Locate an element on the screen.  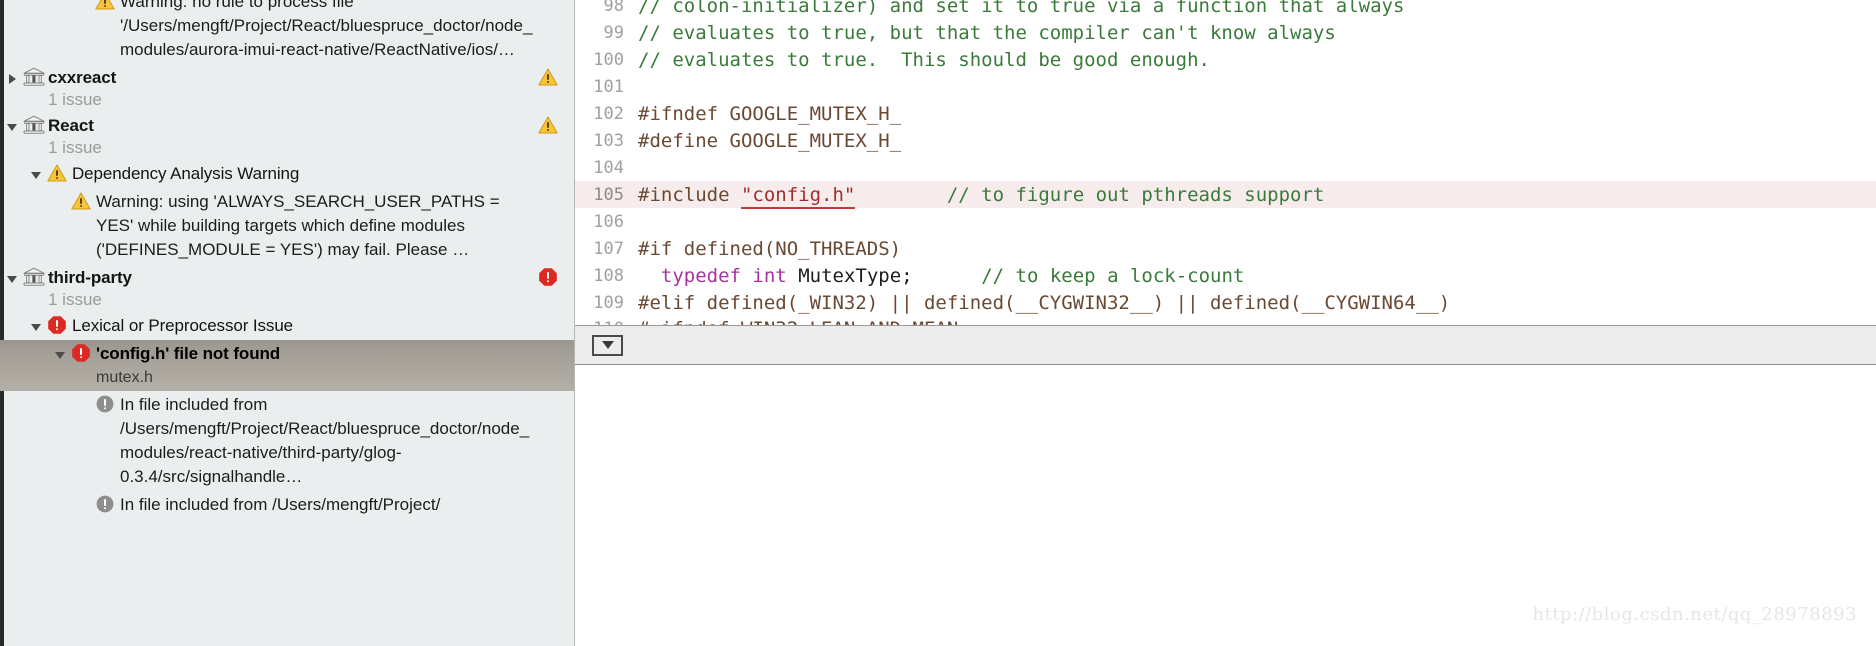
navigator-row-text: Lexical or Preprocessor Issue is located at coordinates (321, 326).